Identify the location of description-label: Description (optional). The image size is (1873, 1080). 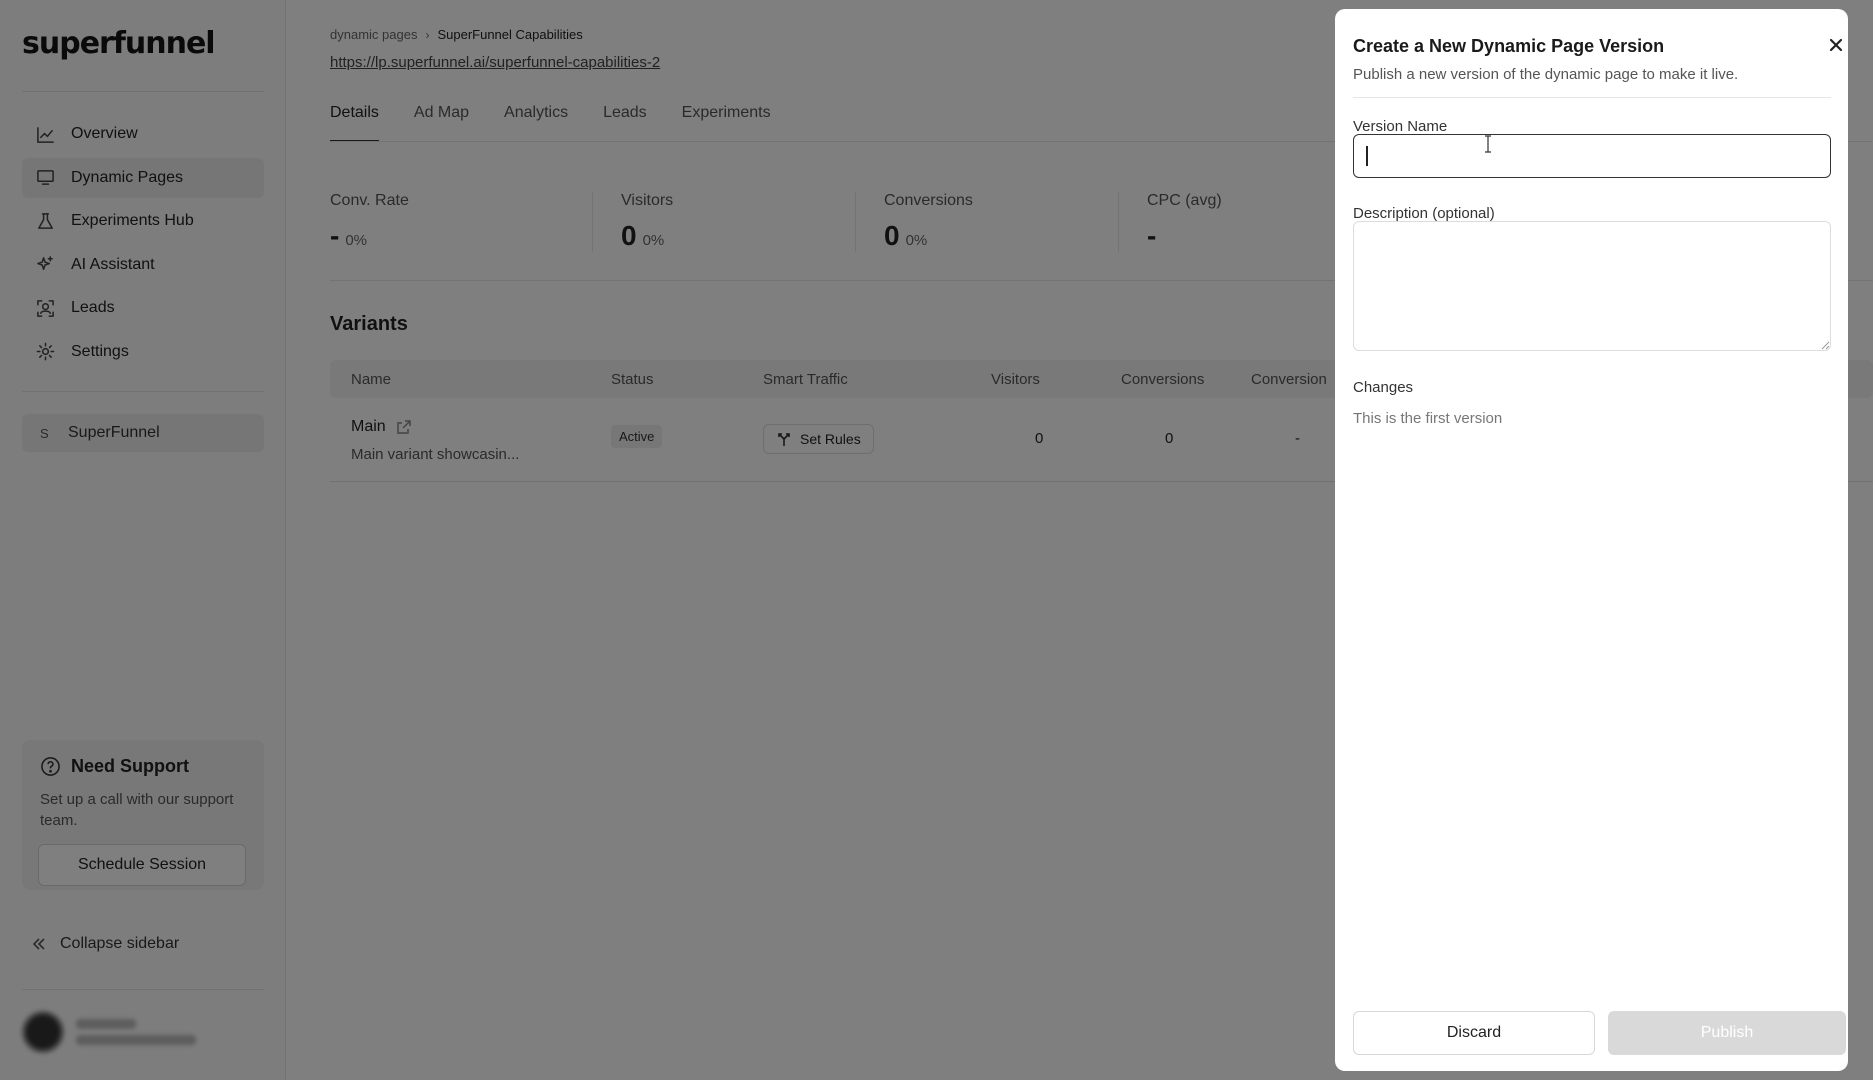
(1424, 213).